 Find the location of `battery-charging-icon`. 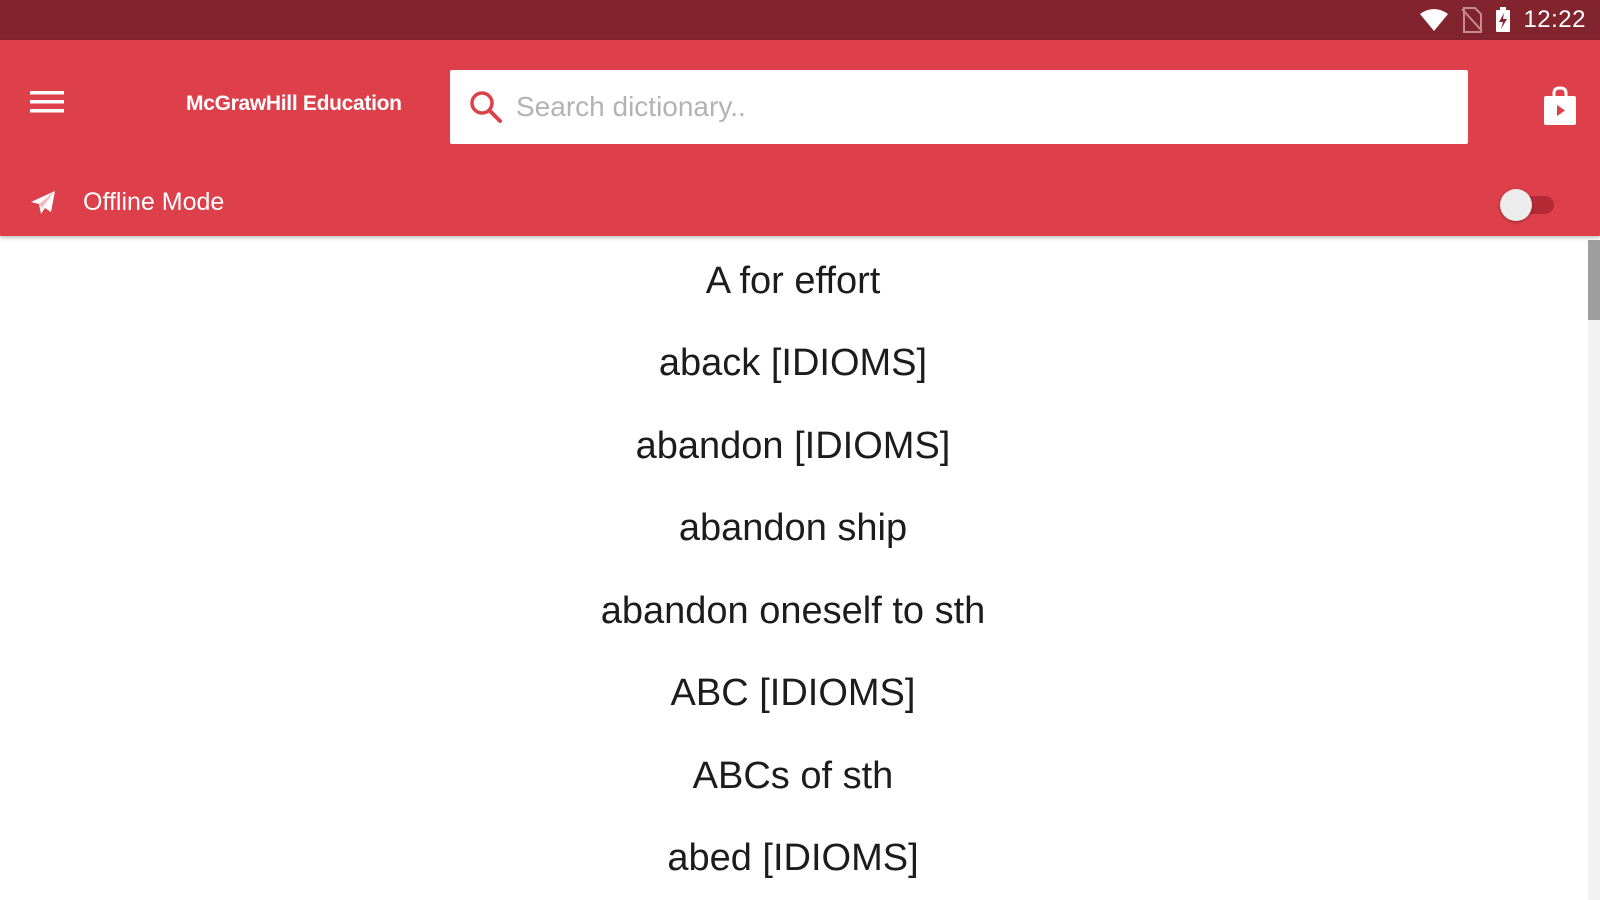

battery-charging-icon is located at coordinates (1503, 20).